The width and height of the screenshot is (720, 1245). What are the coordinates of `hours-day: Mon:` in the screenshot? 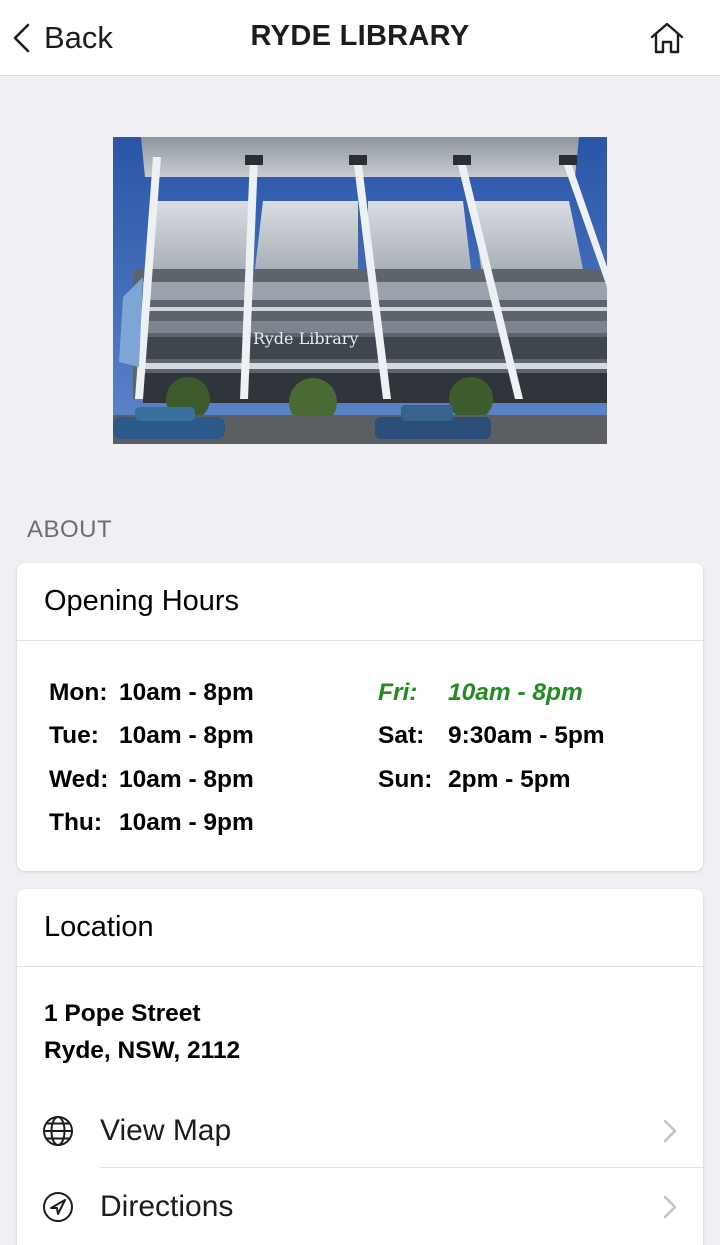 It's located at (78, 692).